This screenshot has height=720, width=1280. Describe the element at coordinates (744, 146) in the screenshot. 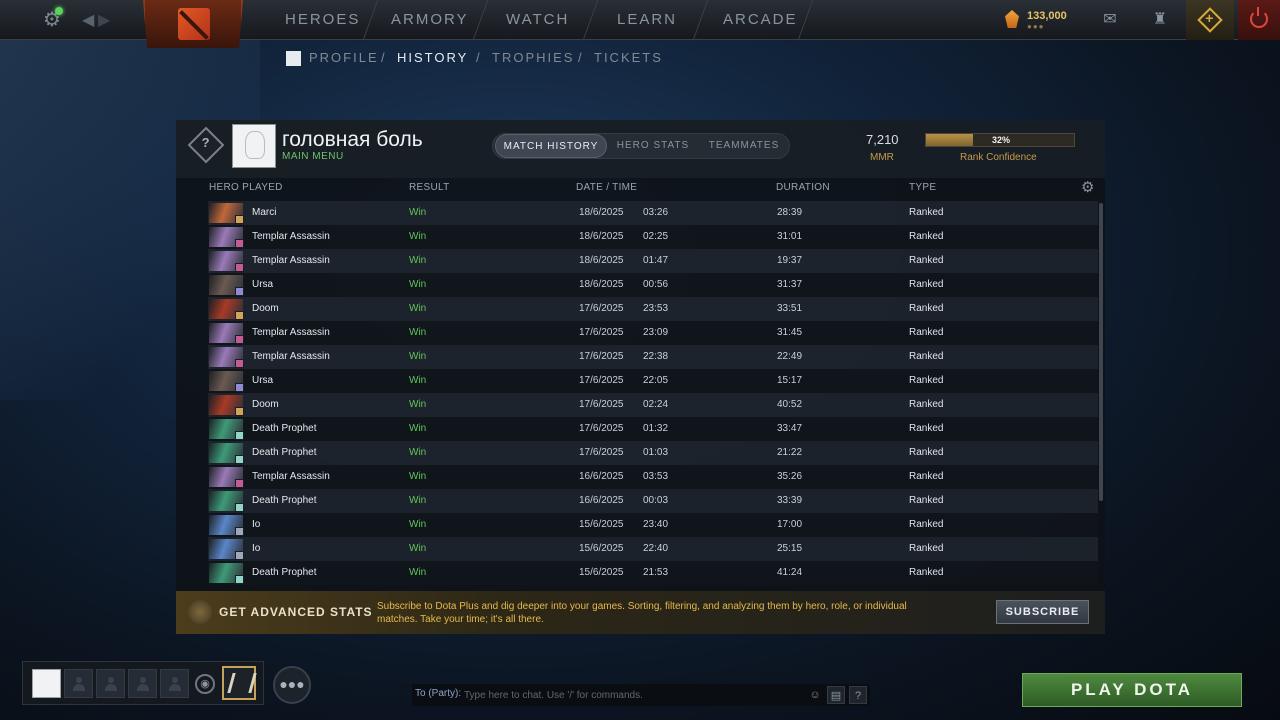

I see `tab-teammates: TEAMMATES` at that location.